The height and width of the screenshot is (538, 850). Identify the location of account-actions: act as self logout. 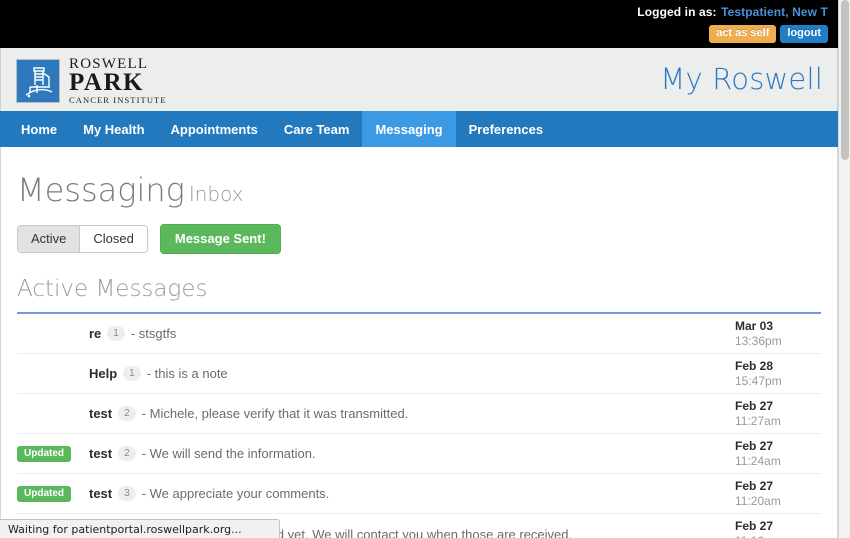
(732, 34).